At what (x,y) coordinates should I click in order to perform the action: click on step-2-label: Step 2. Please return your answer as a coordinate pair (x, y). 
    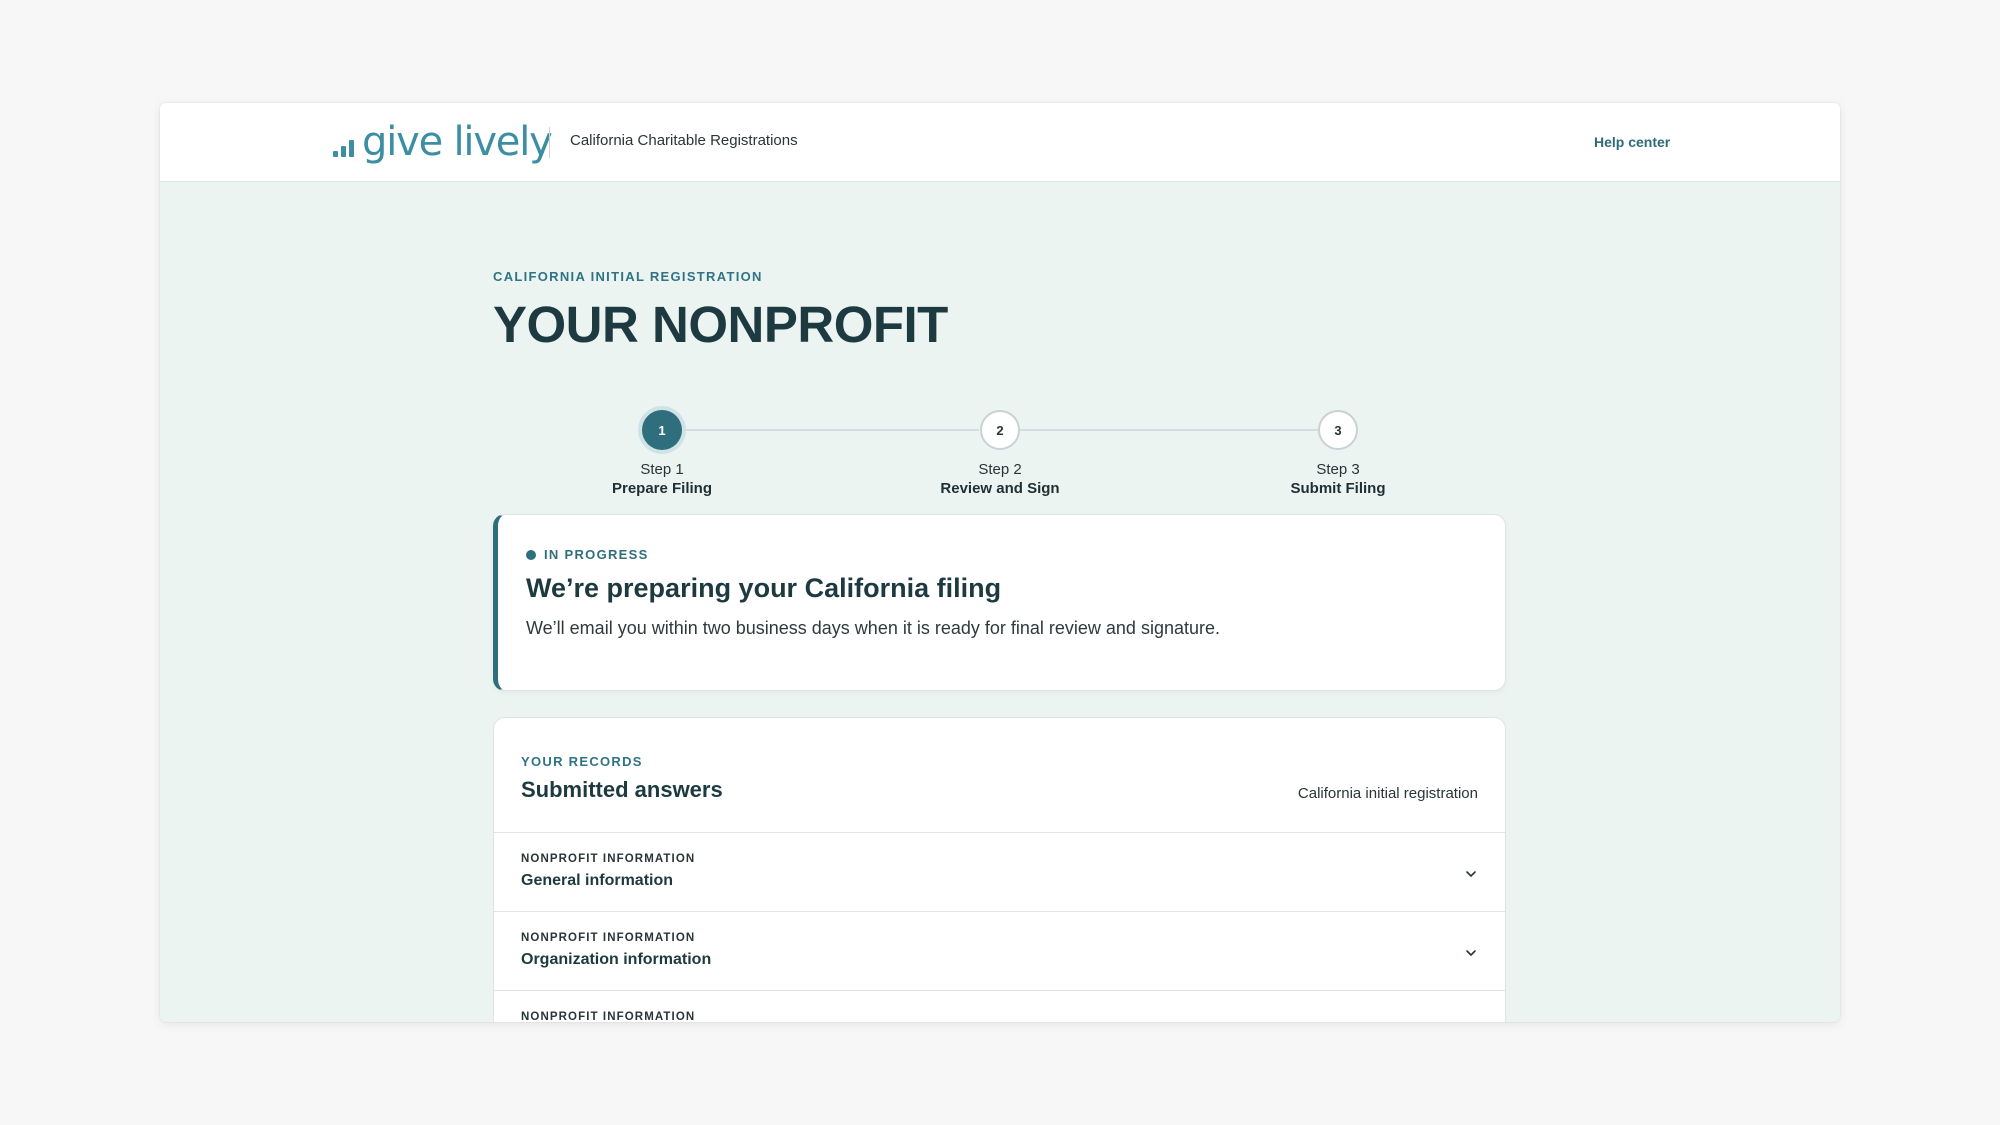
    Looking at the image, I should click on (1000, 469).